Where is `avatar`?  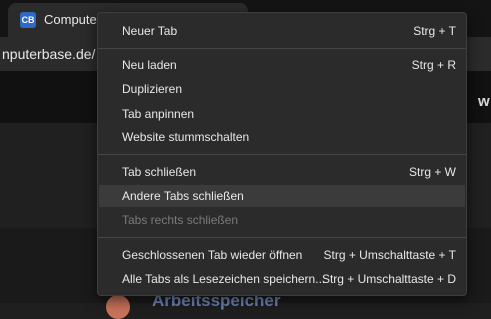 avatar is located at coordinates (118, 307).